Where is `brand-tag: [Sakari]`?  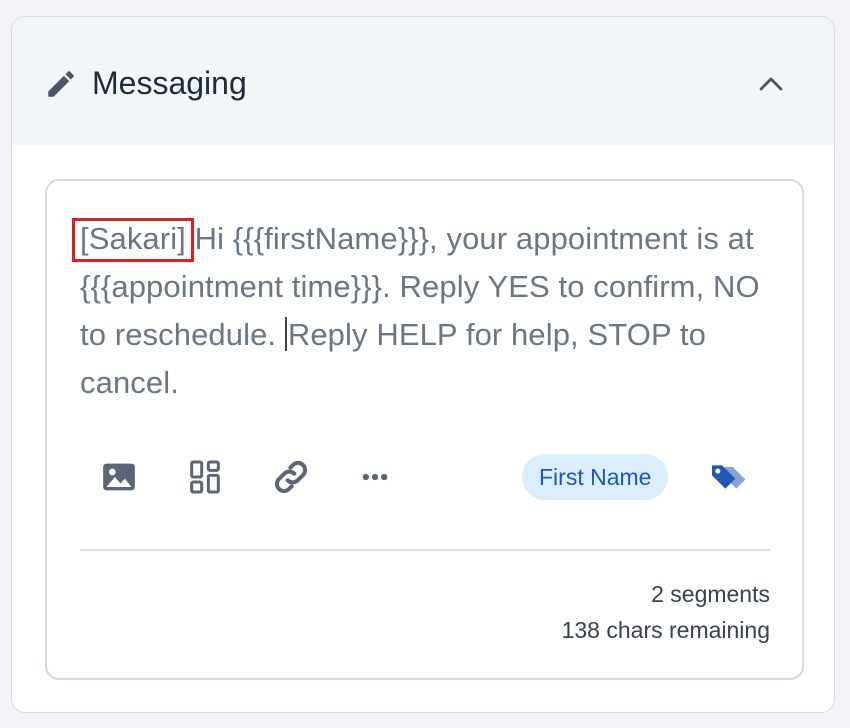 brand-tag: [Sakari] is located at coordinates (133, 239).